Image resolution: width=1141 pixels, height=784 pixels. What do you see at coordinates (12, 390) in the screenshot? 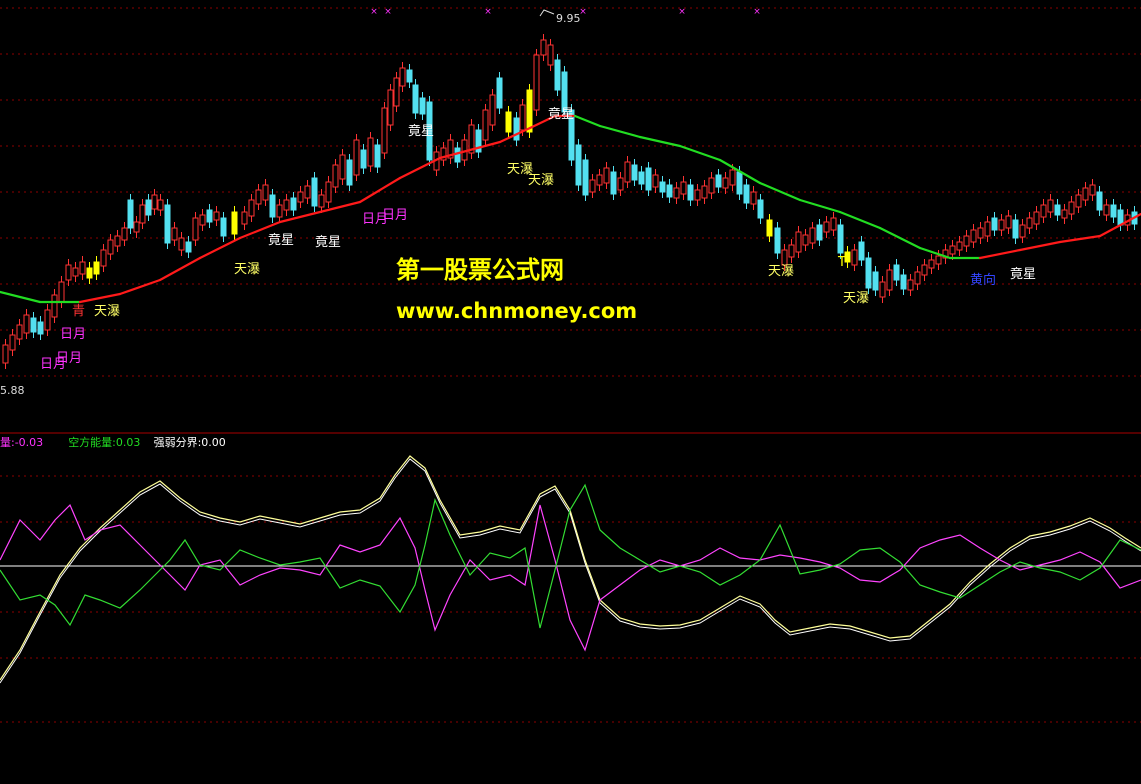
I see `price-low-label: 5.88` at bounding box center [12, 390].